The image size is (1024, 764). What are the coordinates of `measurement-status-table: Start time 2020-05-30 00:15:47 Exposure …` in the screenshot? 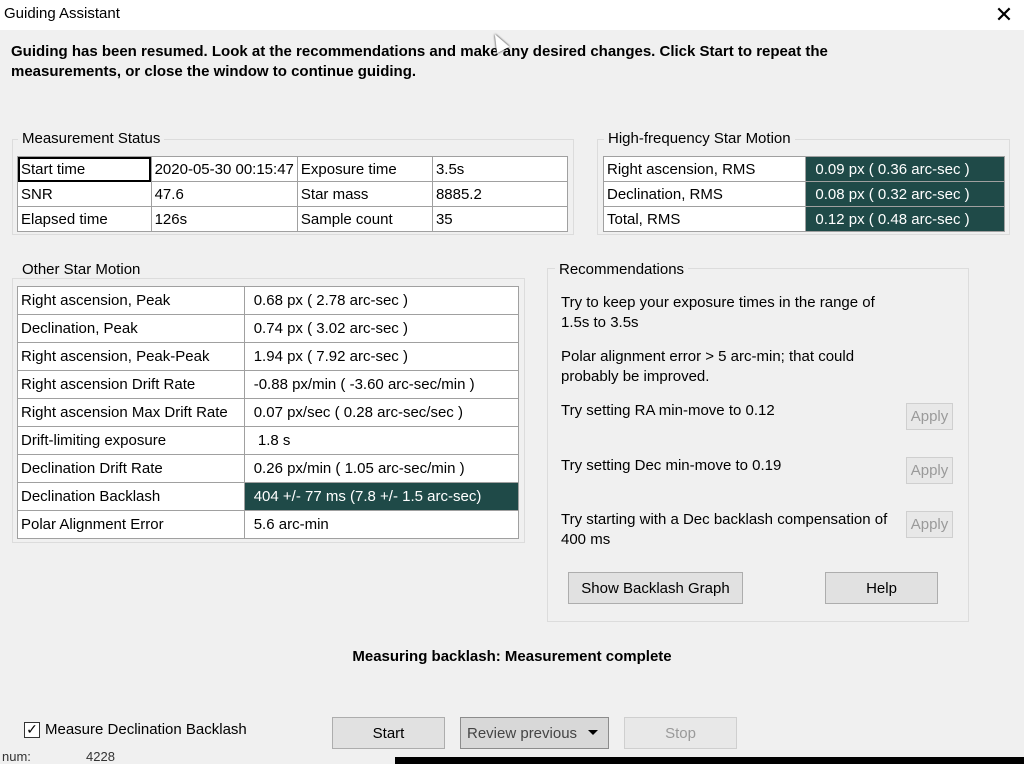 It's located at (293, 194).